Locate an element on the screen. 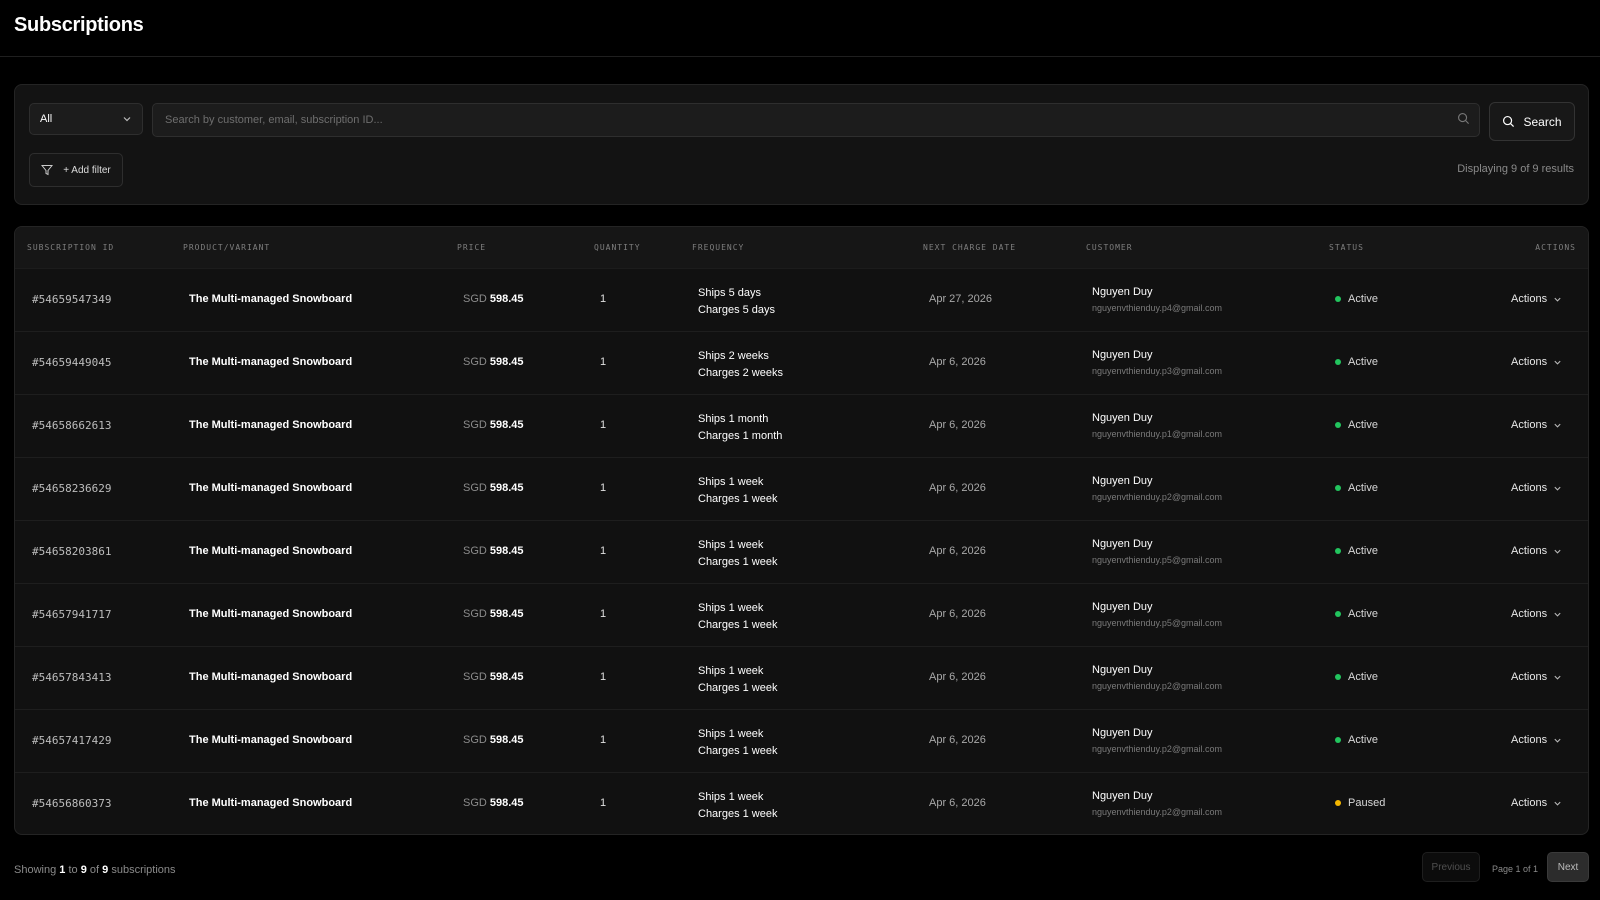 The height and width of the screenshot is (900, 1600). frequency: Ships 1 month Charges 1 month is located at coordinates (740, 428).